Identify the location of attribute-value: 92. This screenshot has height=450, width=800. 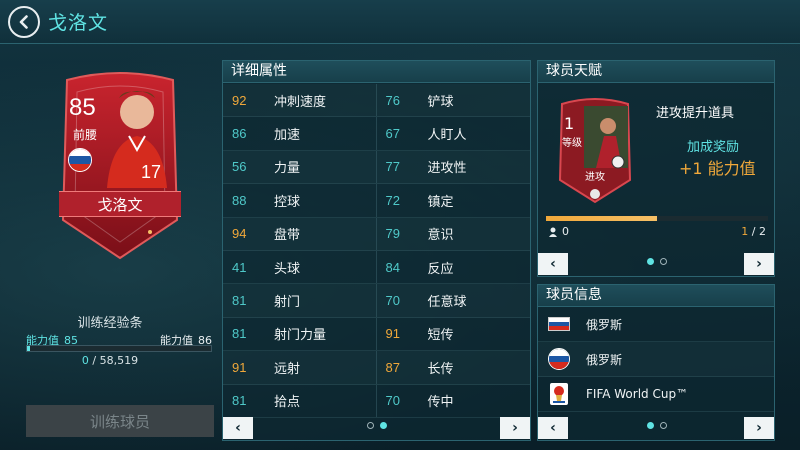
(239, 100).